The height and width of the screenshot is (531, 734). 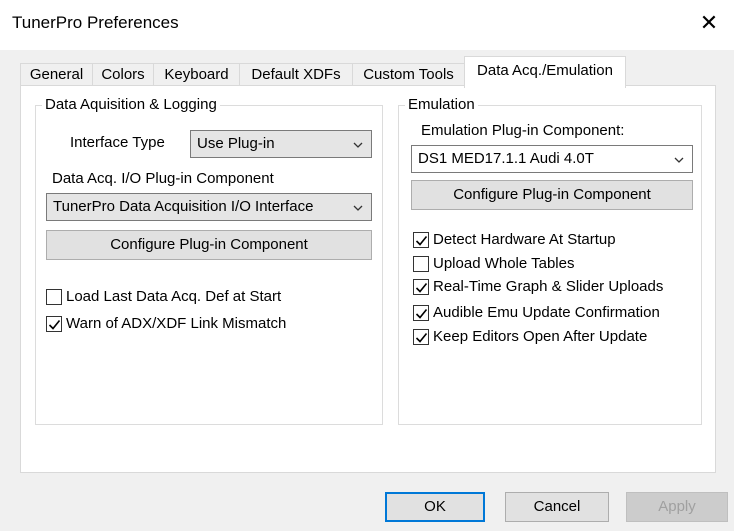 I want to click on emulation-plugin-select: DS1 MED17.1.1 Audi 4.0T, so click(x=552, y=159).